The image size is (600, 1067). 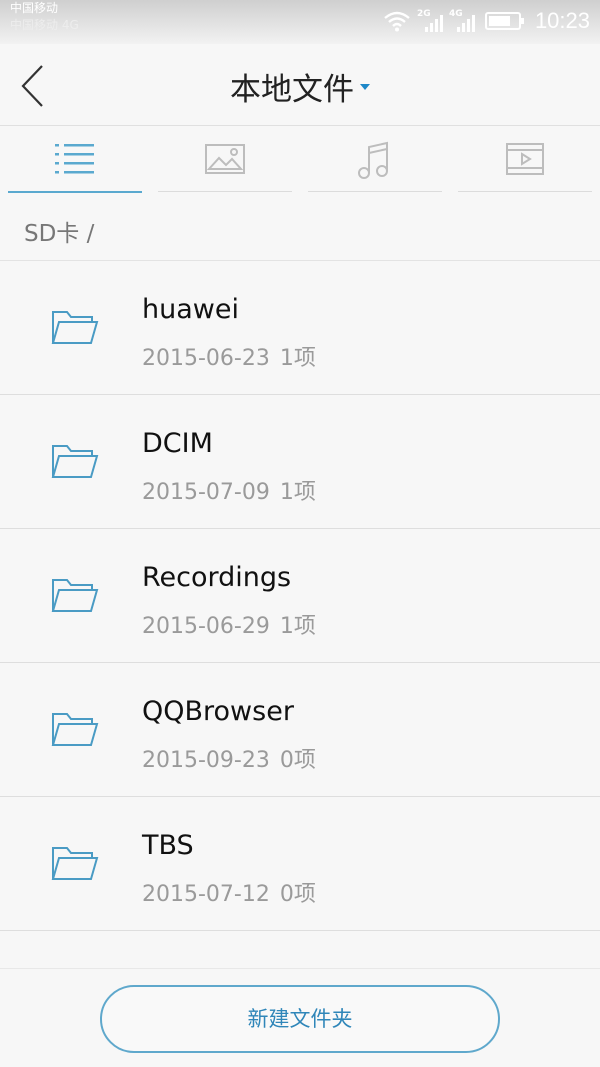 I want to click on divider, so click(x=300, y=968).